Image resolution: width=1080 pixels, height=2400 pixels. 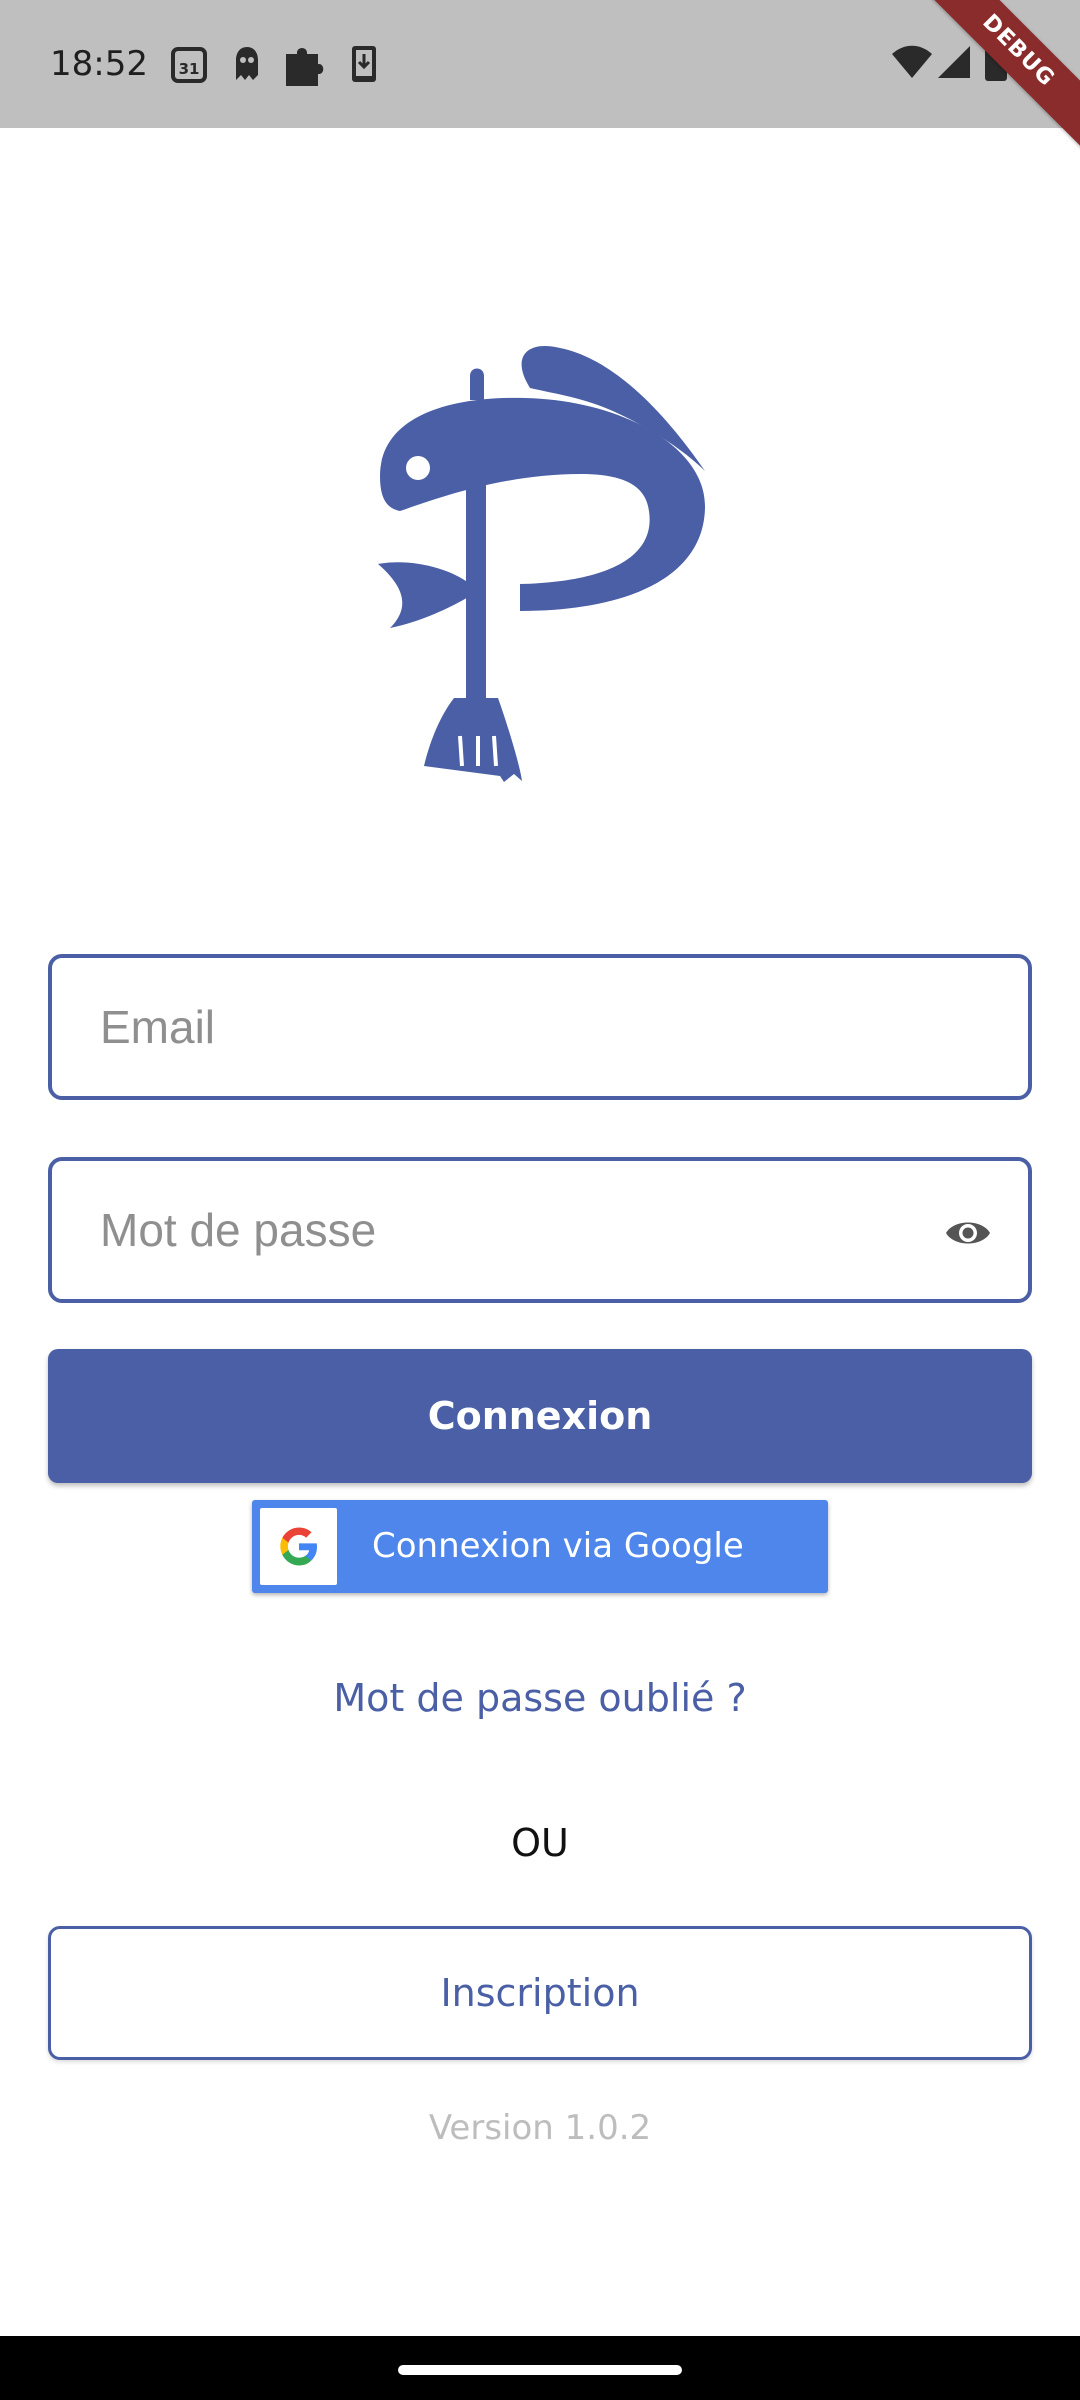 I want to click on calendar-icon: 31, so click(x=189, y=65).